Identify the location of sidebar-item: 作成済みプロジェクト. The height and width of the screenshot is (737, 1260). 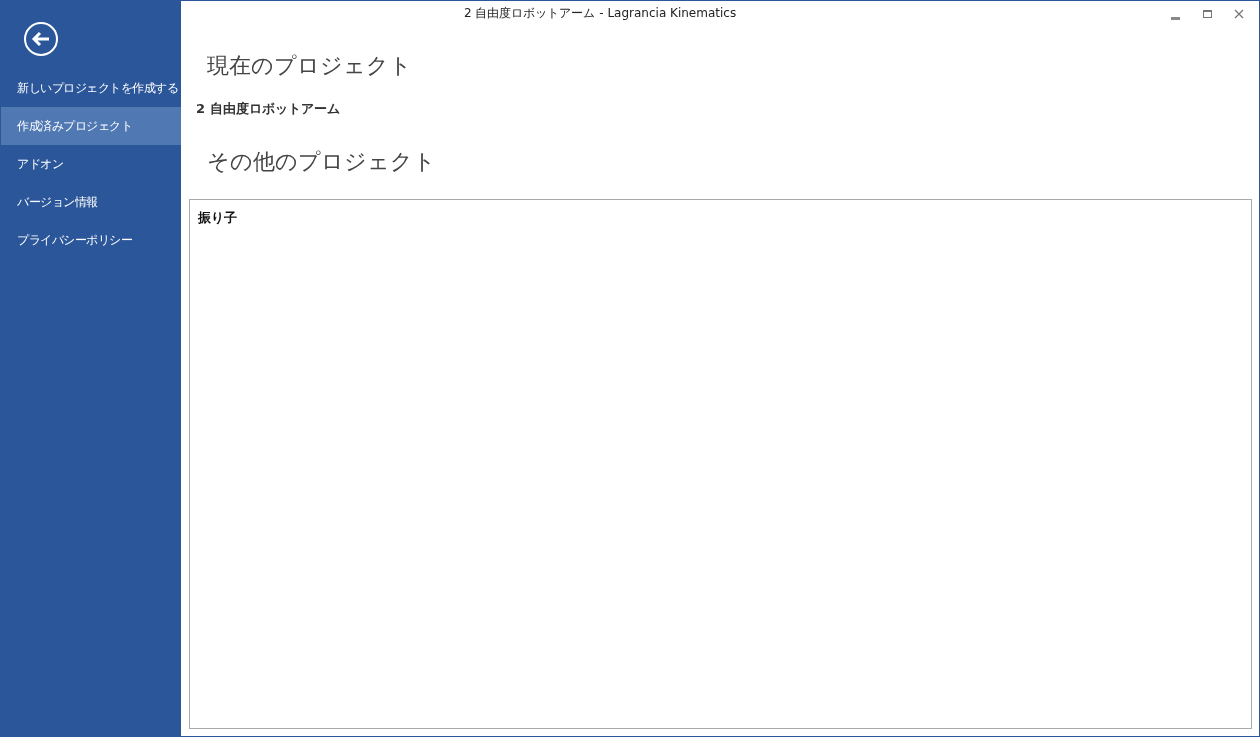
(91, 126).